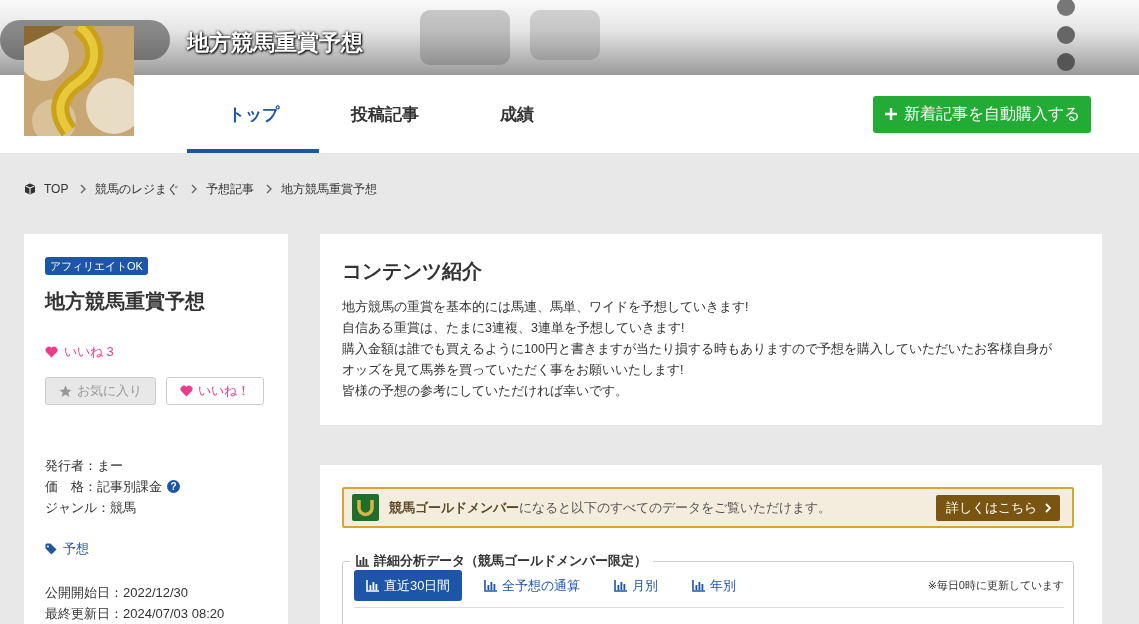 The width and height of the screenshot is (1139, 624). I want to click on breadcrumb-link: TOP, so click(56, 189).